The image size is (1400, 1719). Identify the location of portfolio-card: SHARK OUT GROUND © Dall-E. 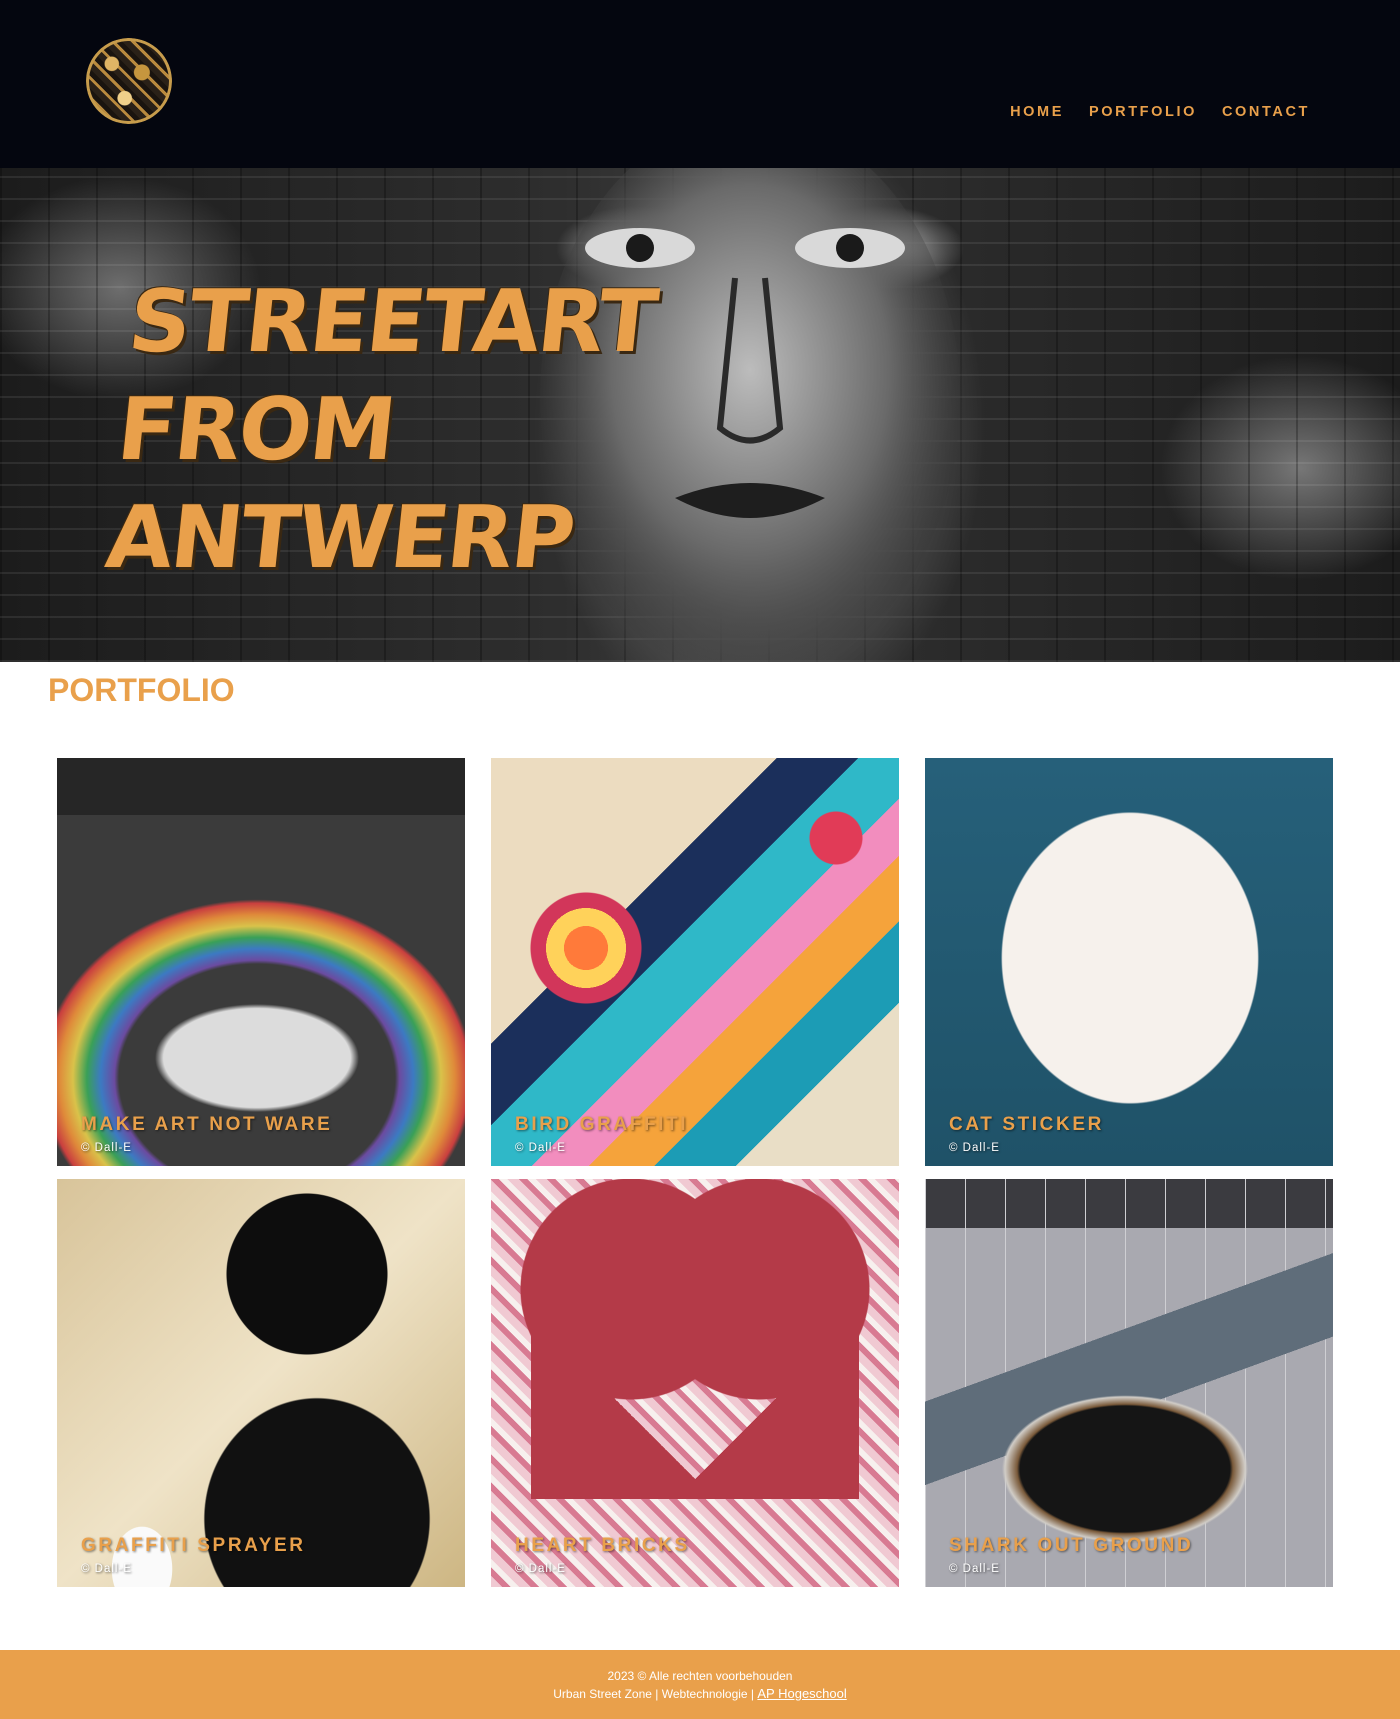
(1129, 1383).